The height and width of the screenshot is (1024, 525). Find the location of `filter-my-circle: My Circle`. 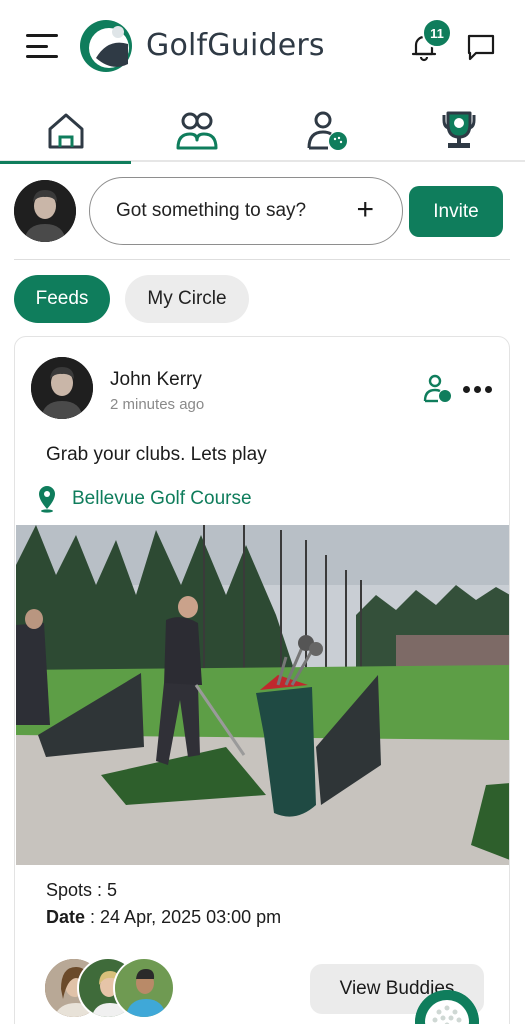

filter-my-circle: My Circle is located at coordinates (187, 299).